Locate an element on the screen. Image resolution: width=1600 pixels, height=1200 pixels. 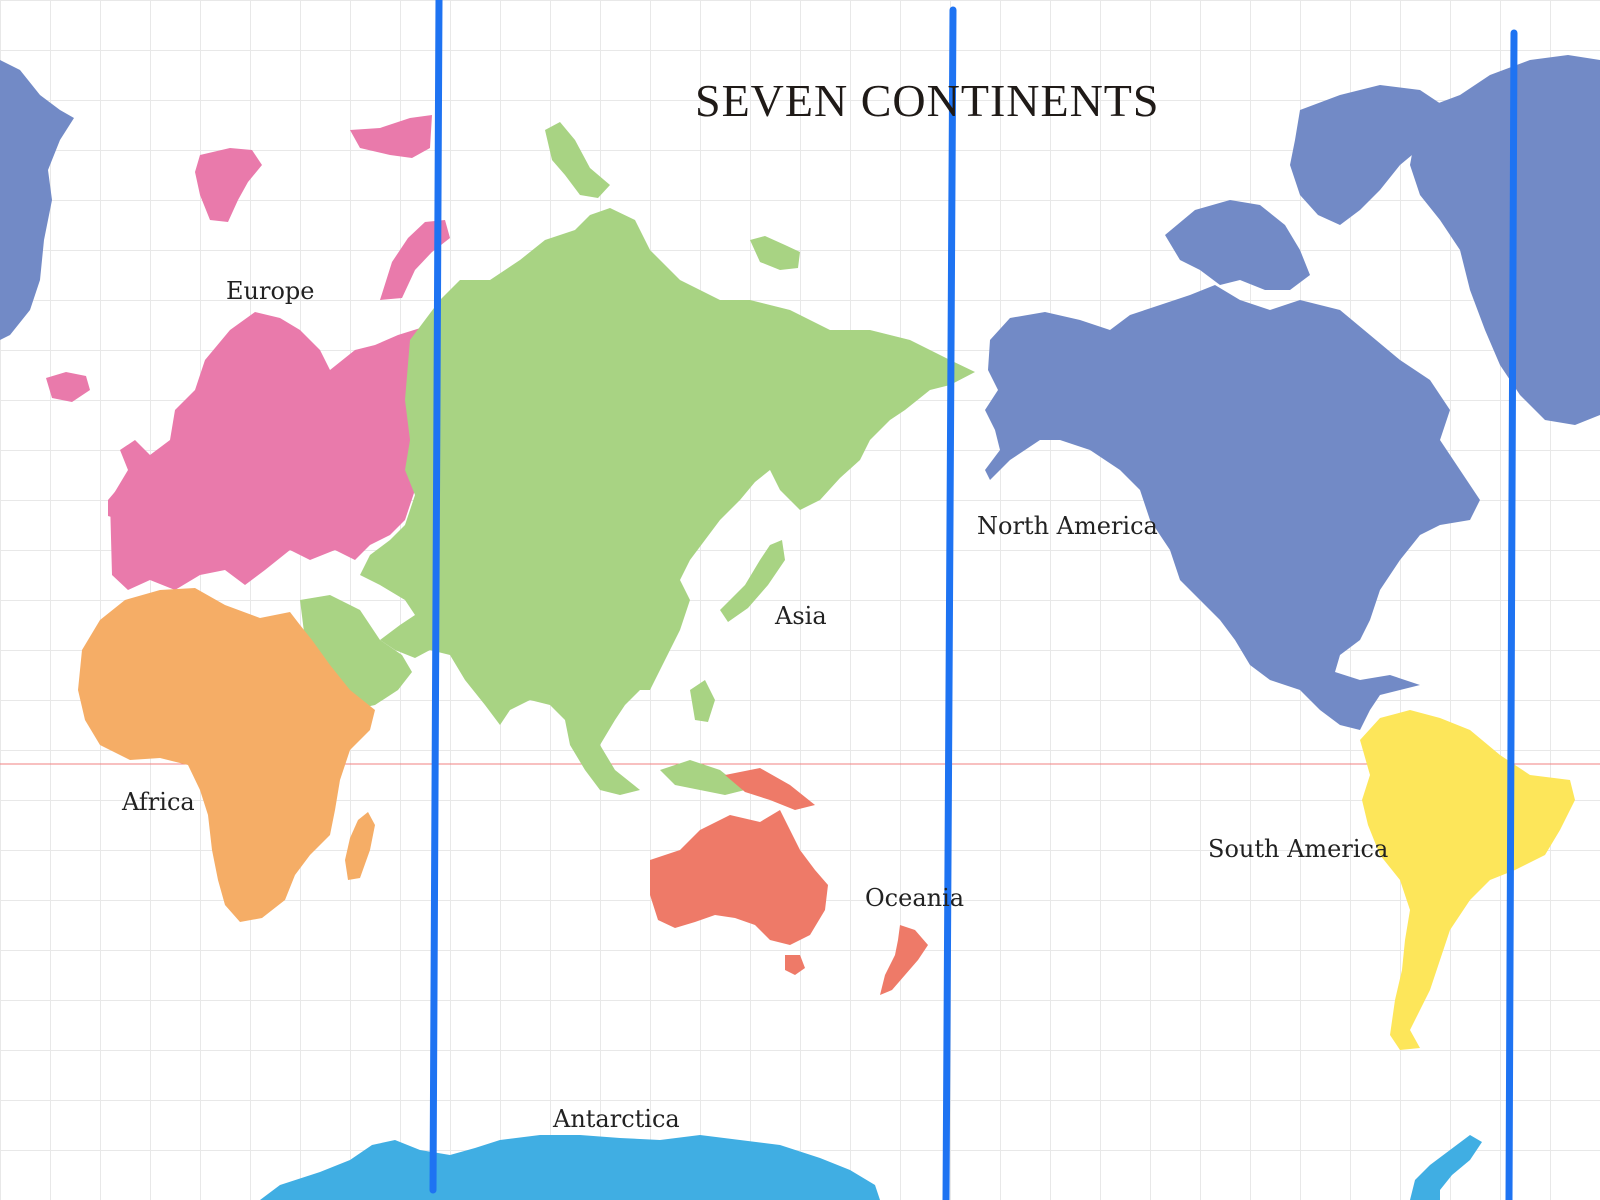
label-asia: Asia is located at coordinates (801, 616).